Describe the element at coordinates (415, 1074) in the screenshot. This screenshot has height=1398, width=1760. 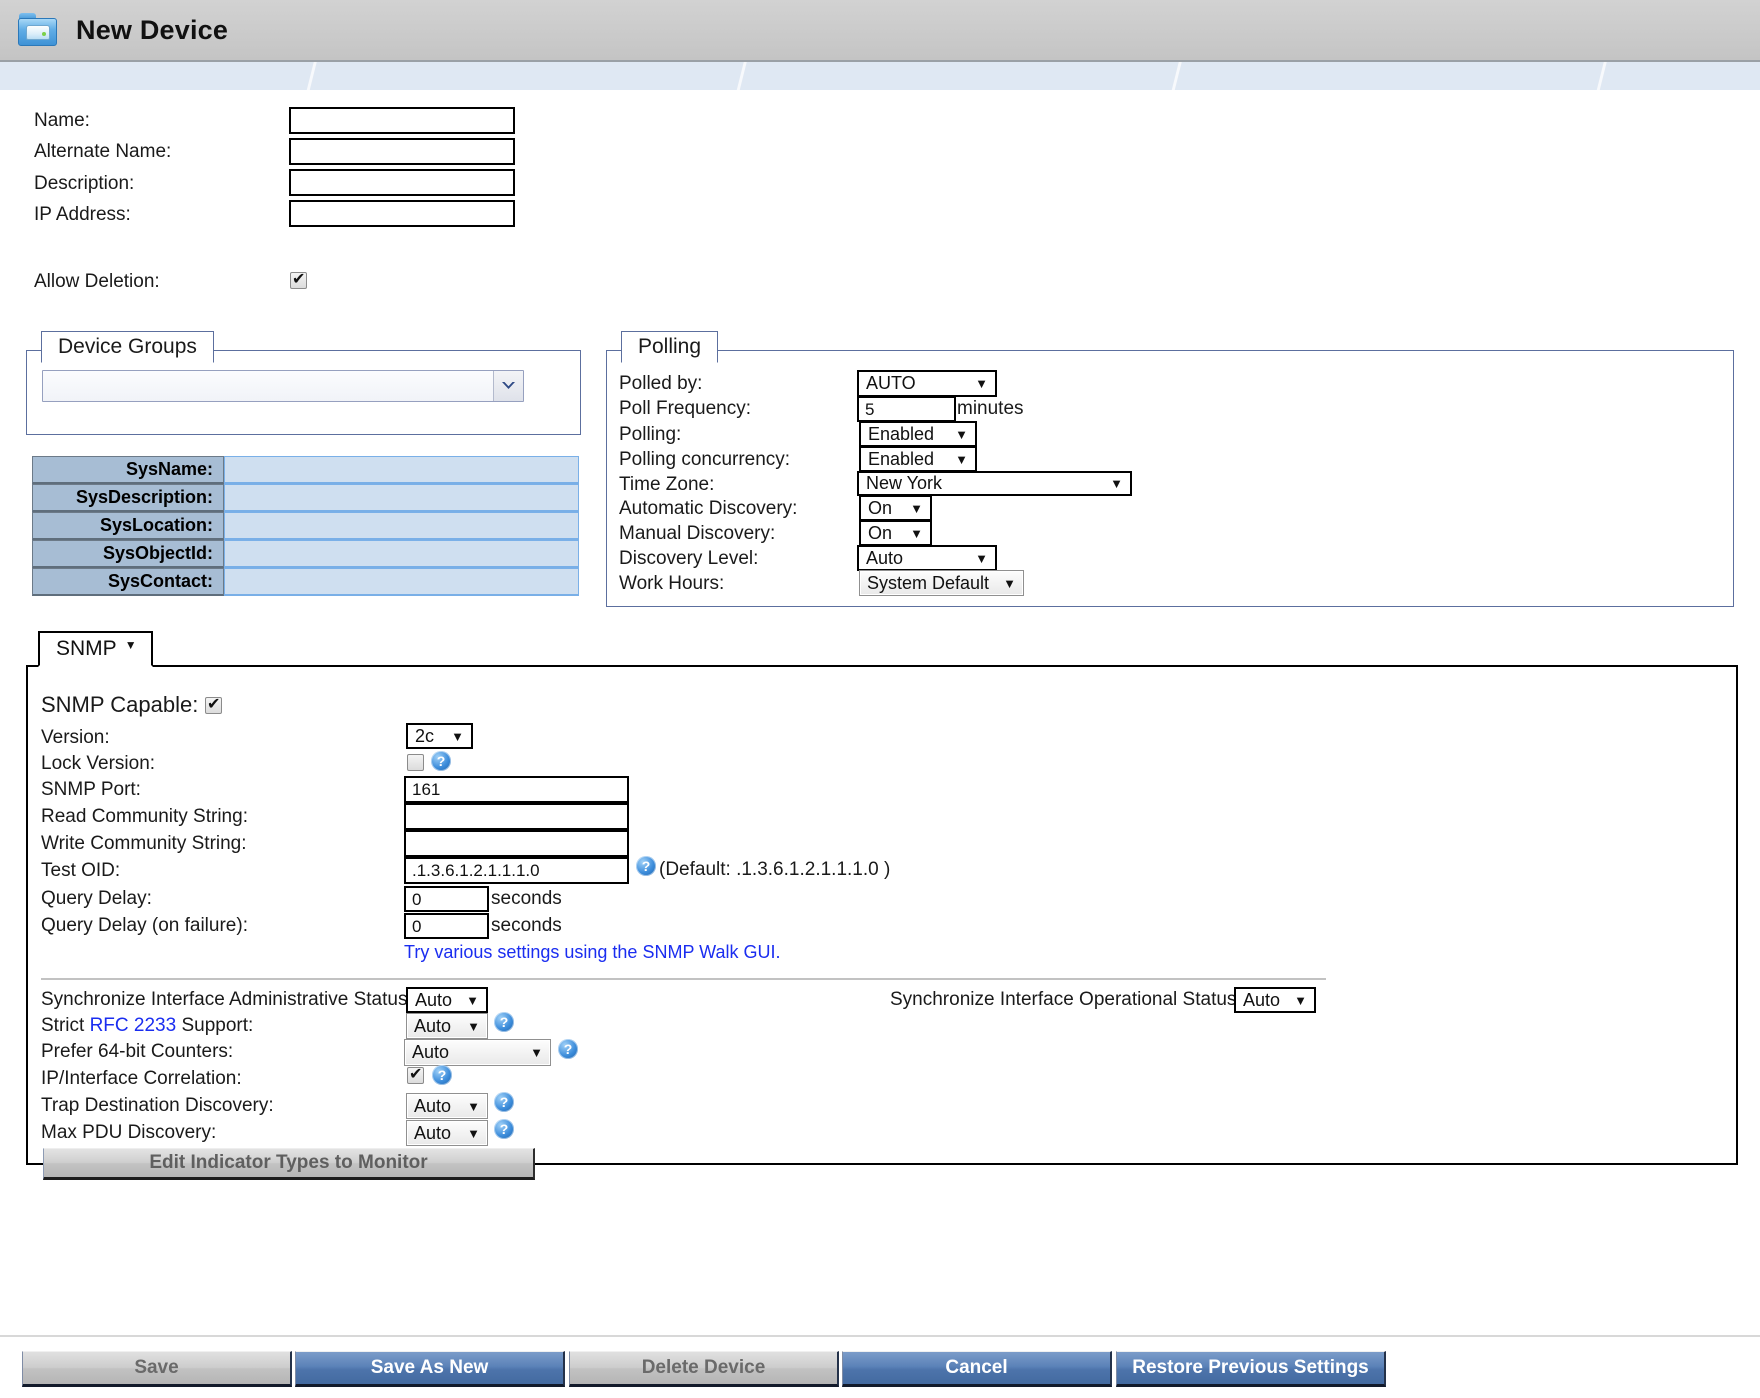
I see `ip-interface-correlation-checkbox` at that location.